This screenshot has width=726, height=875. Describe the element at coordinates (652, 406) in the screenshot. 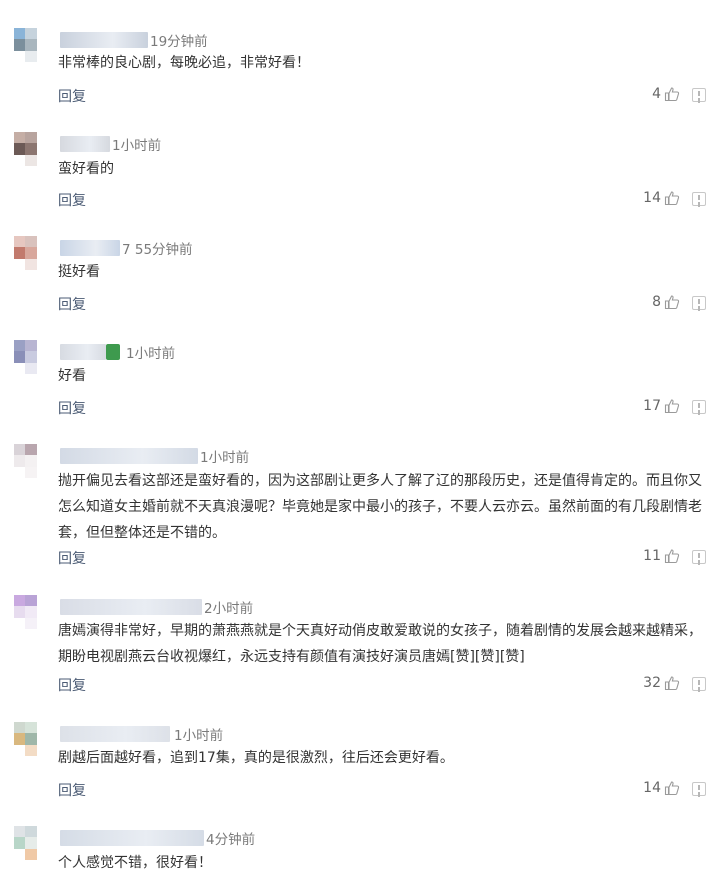

I see `like-count: 17` at that location.